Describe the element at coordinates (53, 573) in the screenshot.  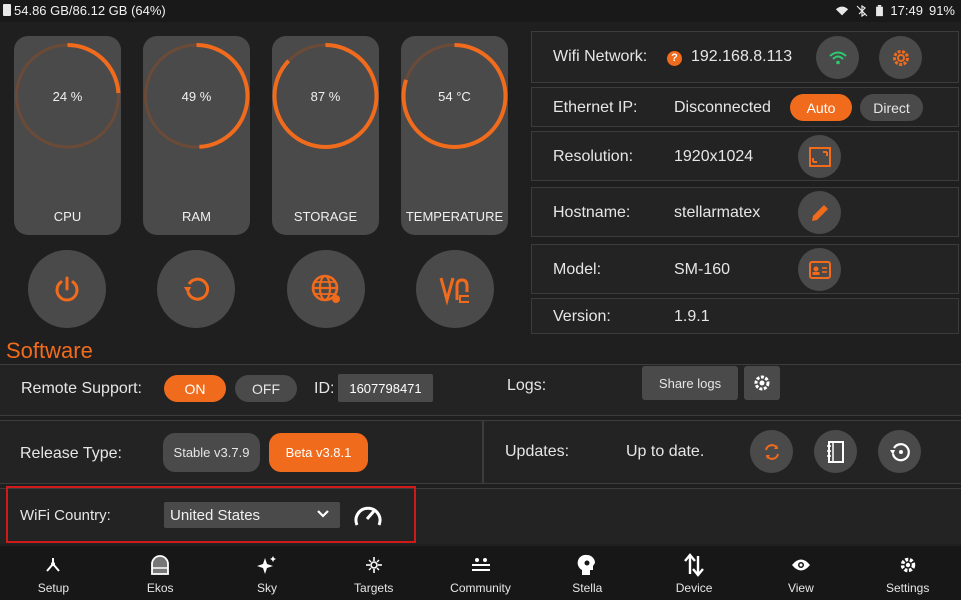
I see `nav-setup: Setup` at that location.